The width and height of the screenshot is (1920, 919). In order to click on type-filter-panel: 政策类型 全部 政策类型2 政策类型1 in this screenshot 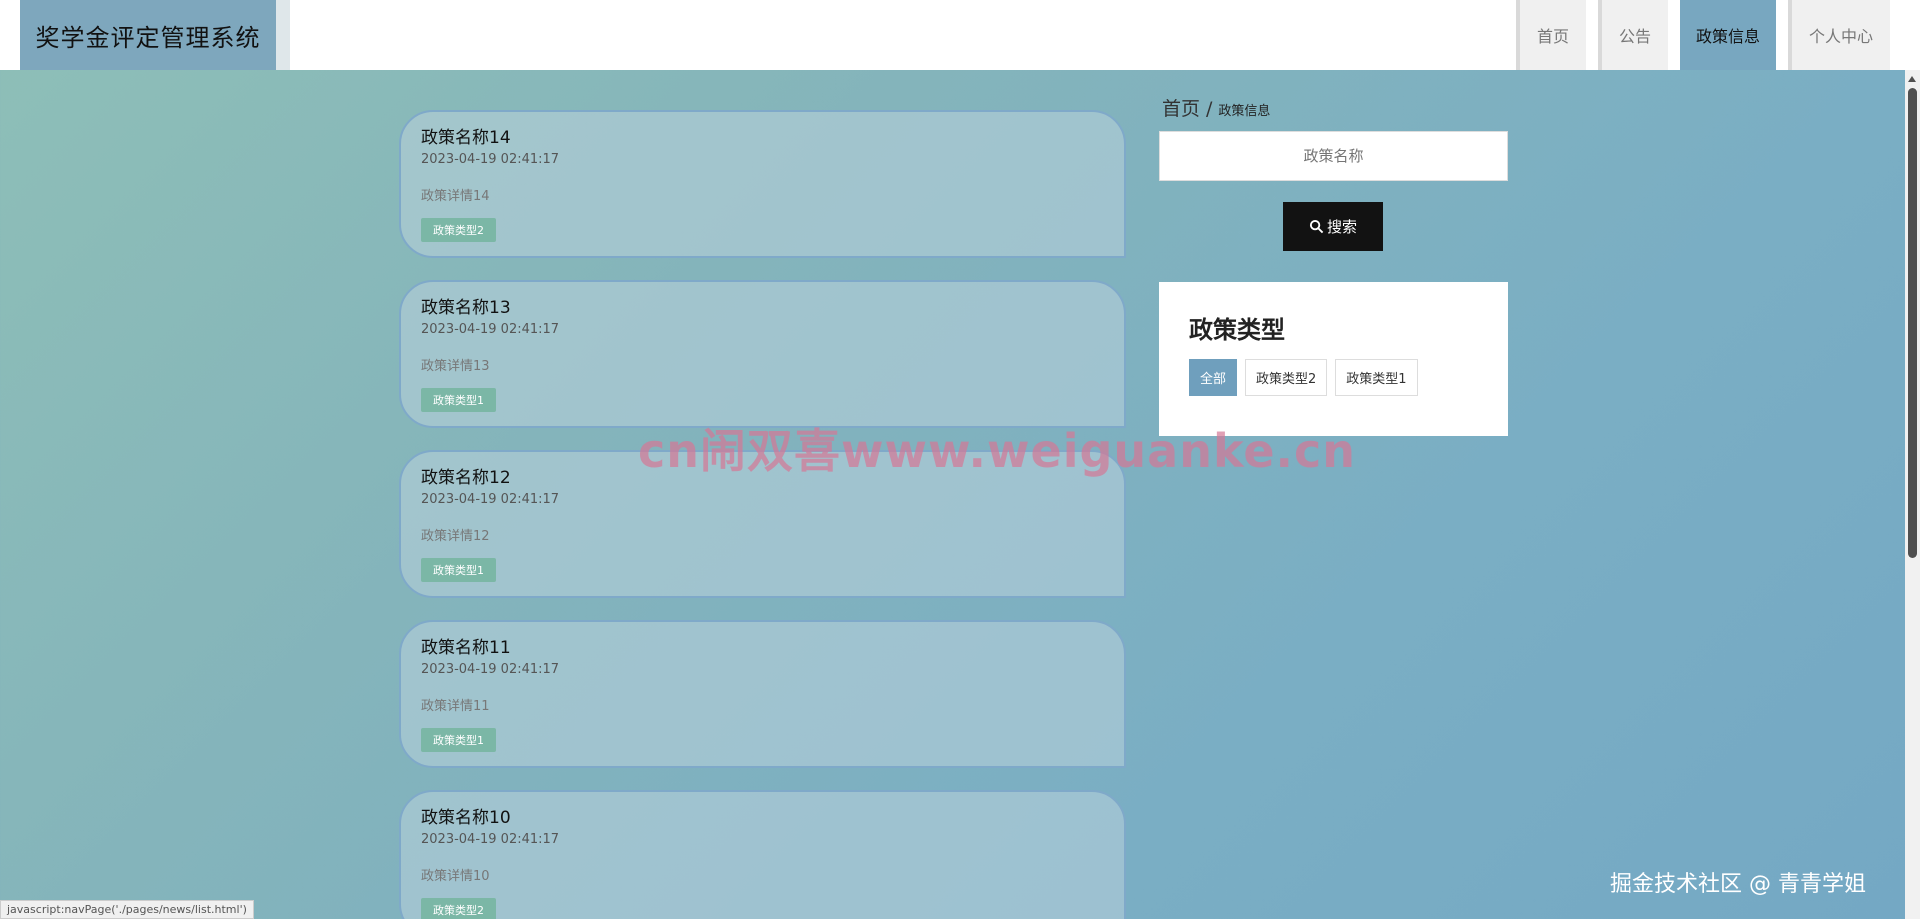, I will do `click(1333, 359)`.